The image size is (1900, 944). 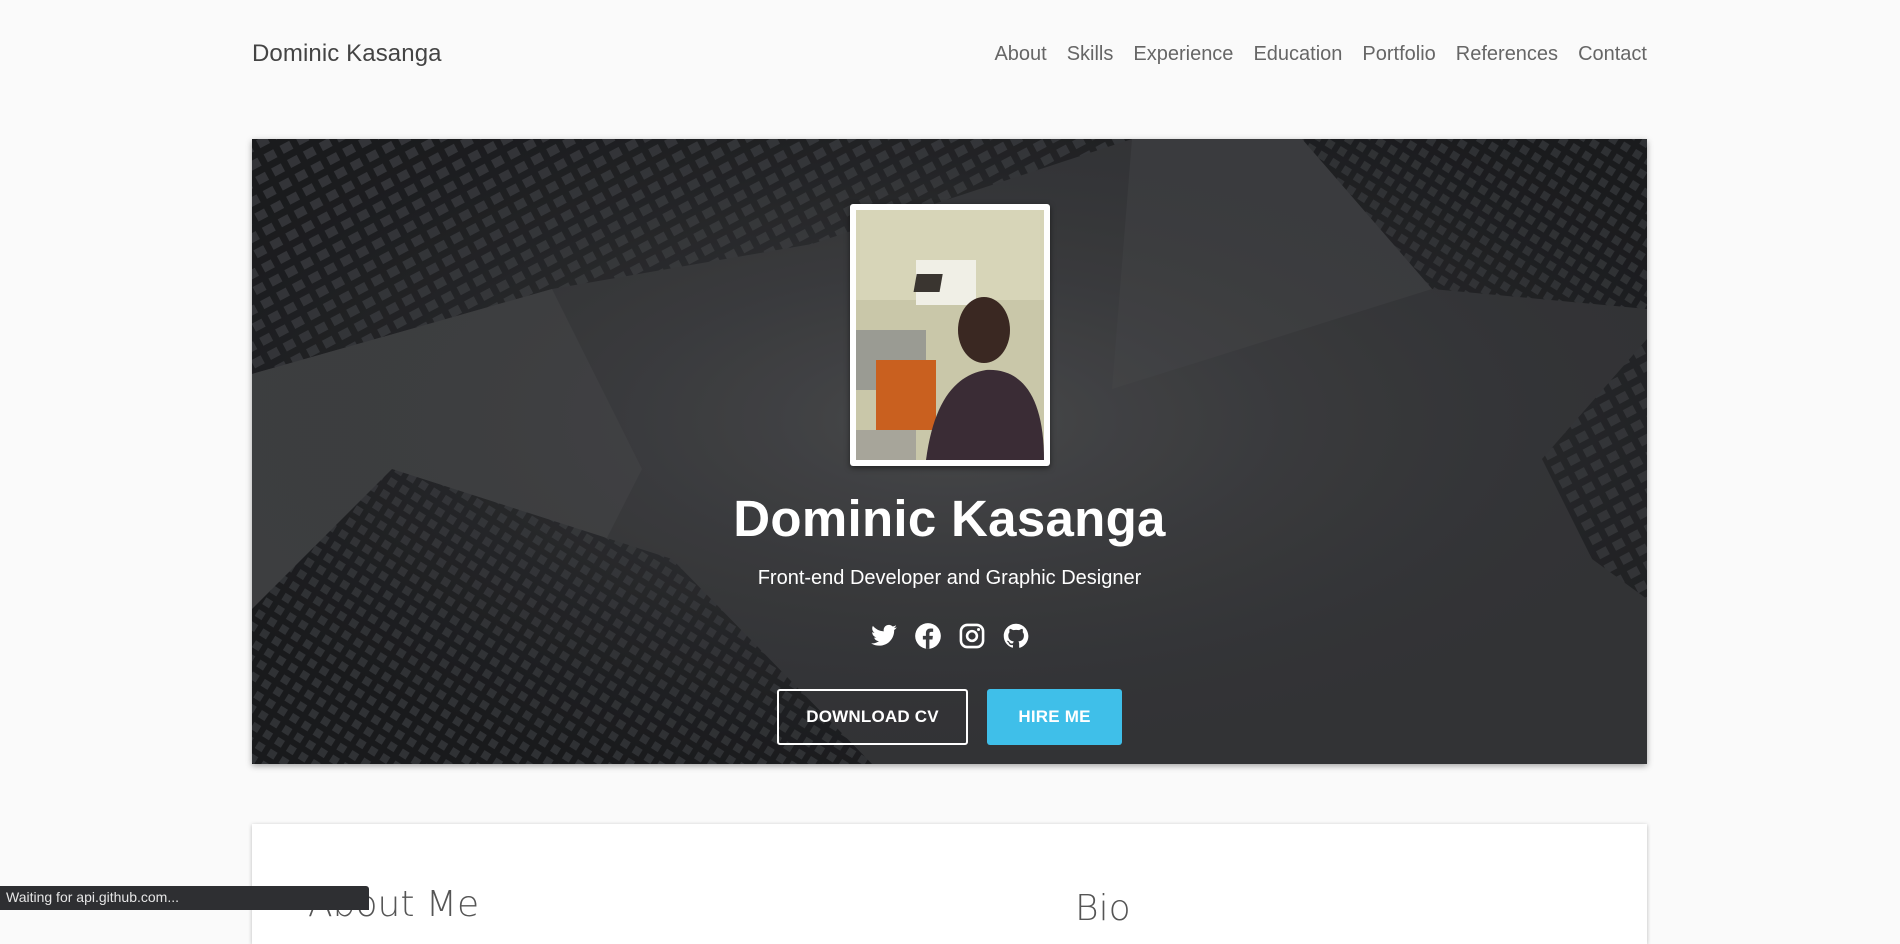 I want to click on site-brand: Dominic Kasanga, so click(x=347, y=54).